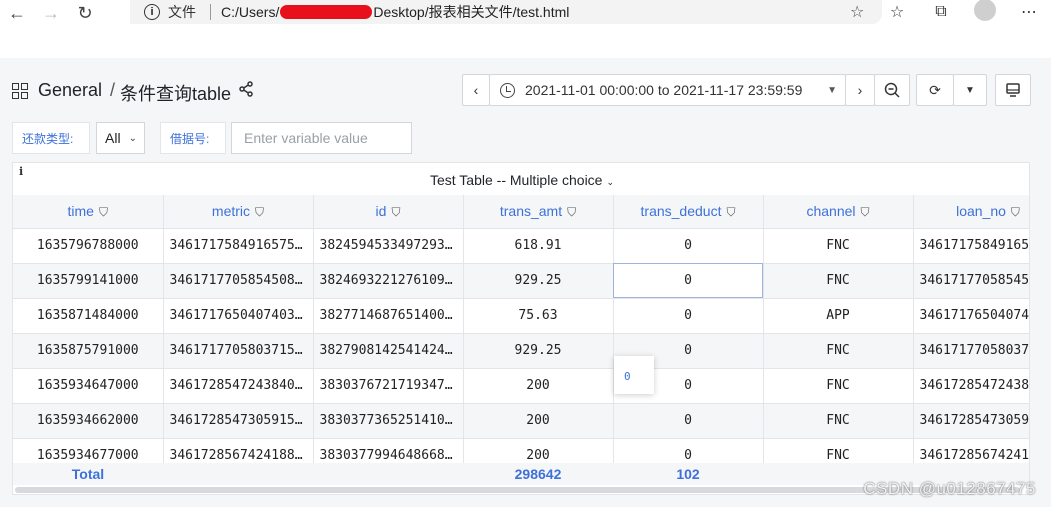 The height and width of the screenshot is (507, 1051). Describe the element at coordinates (949, 488) in the screenshot. I see `watermark: CSDN @u012867475` at that location.